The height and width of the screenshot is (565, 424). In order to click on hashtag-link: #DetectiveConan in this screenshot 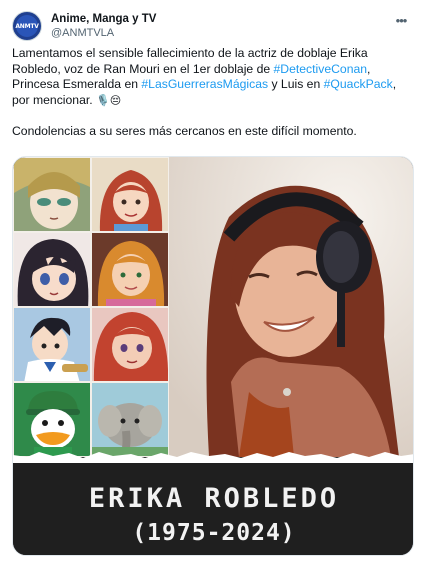, I will do `click(321, 69)`.